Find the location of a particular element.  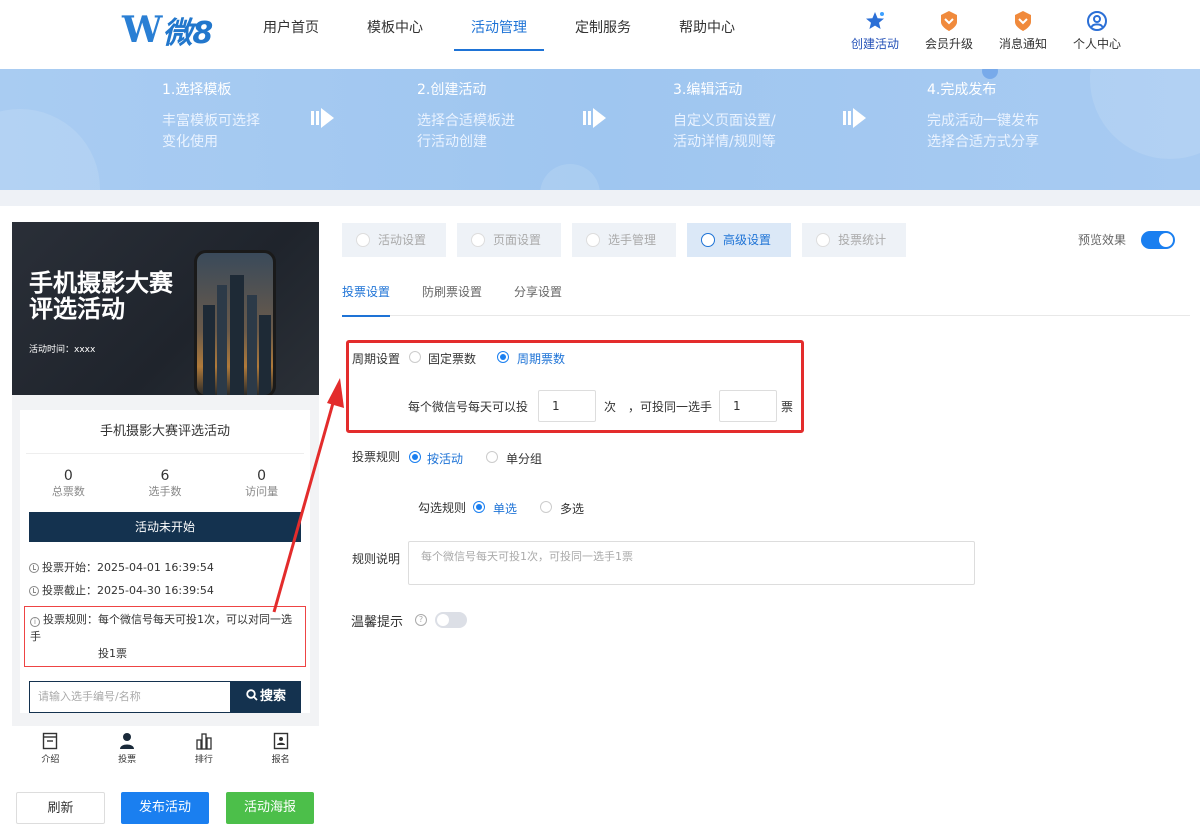

vote-rule-highlight: i 投票规则：每个微信号每天可投1次，可以对同一选手 投1票 is located at coordinates (165, 636).